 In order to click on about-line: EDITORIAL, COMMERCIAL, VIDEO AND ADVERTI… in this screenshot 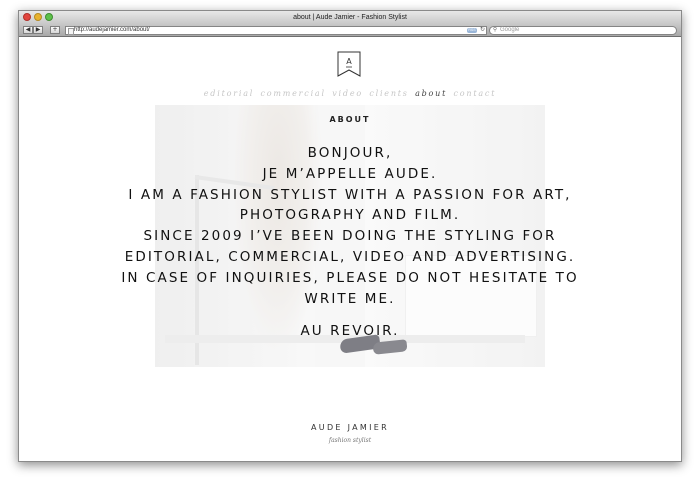, I will do `click(350, 256)`.